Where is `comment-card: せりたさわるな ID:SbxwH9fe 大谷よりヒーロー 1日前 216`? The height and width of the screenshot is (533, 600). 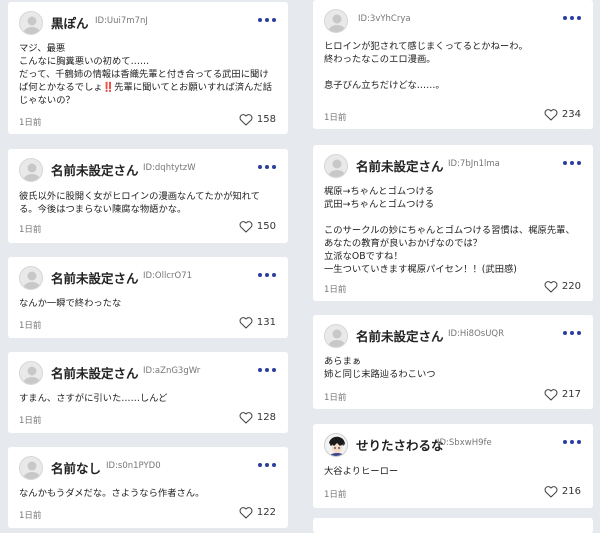
comment-card: せりたさわるな ID:SbxwH9fe 大谷よりヒーロー 1日前 216 is located at coordinates (453, 466).